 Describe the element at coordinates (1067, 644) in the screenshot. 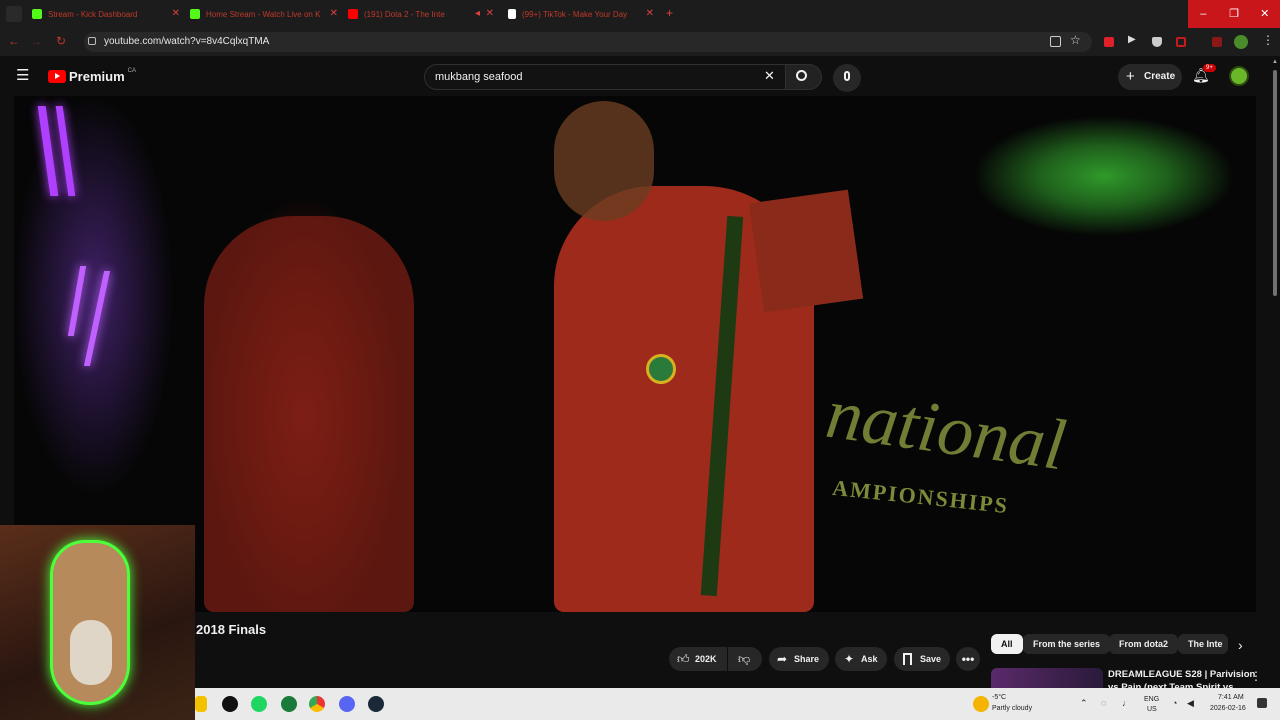

I see `chip-from-series: From the series` at that location.